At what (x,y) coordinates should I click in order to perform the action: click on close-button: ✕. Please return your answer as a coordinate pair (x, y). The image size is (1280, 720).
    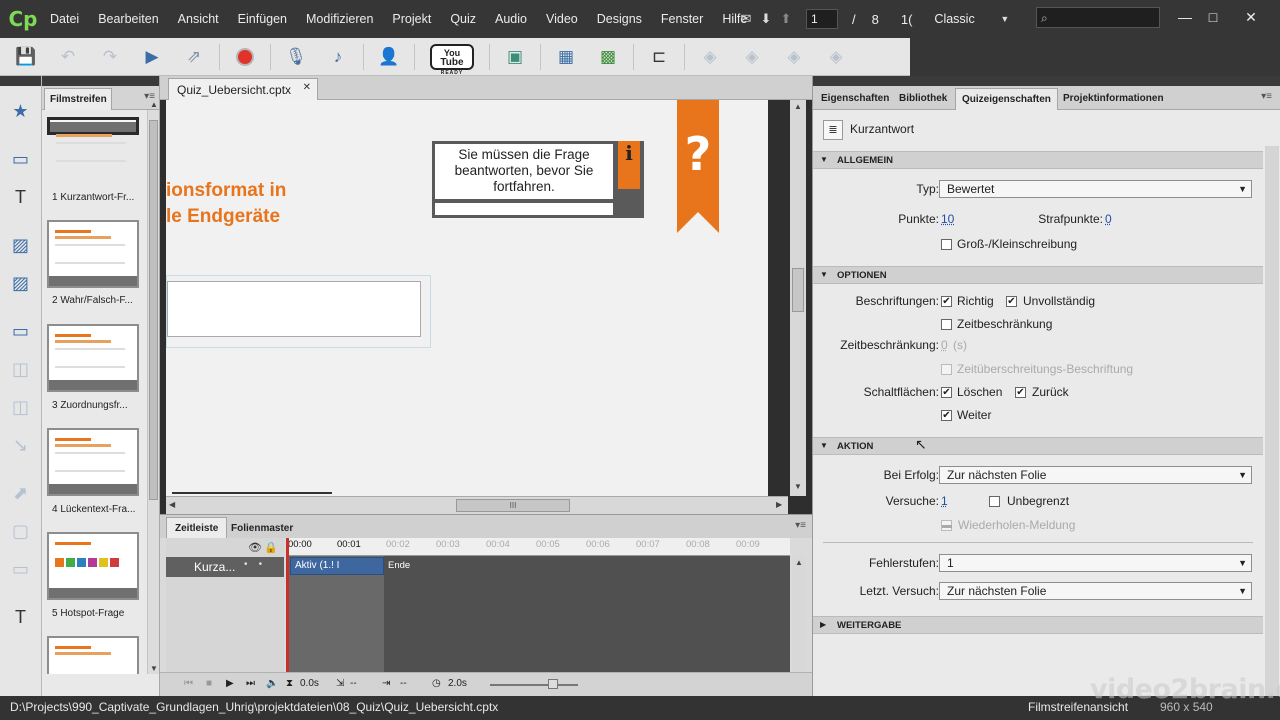
    Looking at the image, I should click on (1251, 17).